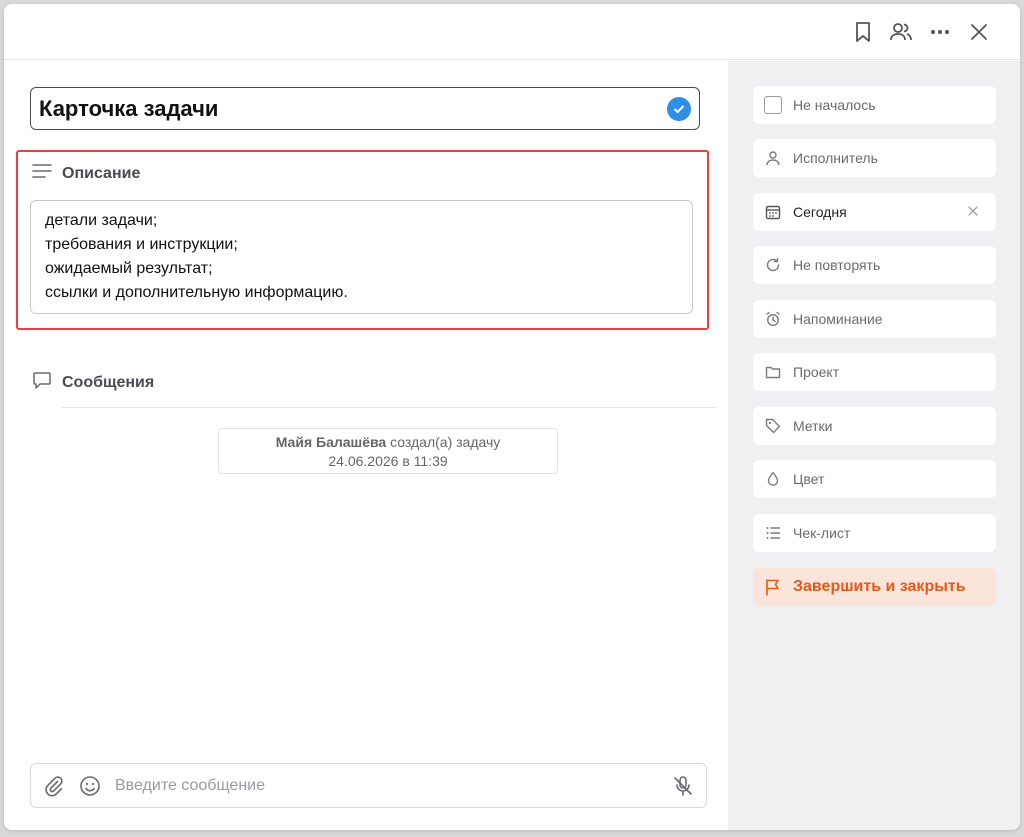 This screenshot has height=837, width=1024. What do you see at coordinates (388, 461) in the screenshot?
I see `message-timestamp: 24.06.2026 в 11:39` at bounding box center [388, 461].